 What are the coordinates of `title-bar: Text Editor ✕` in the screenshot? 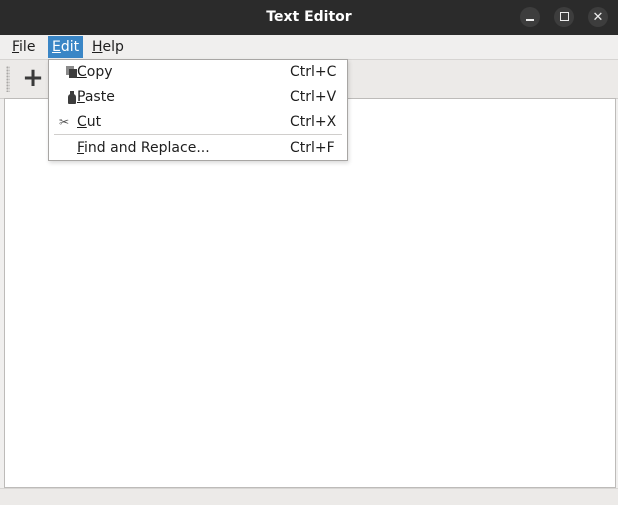 It's located at (309, 17).